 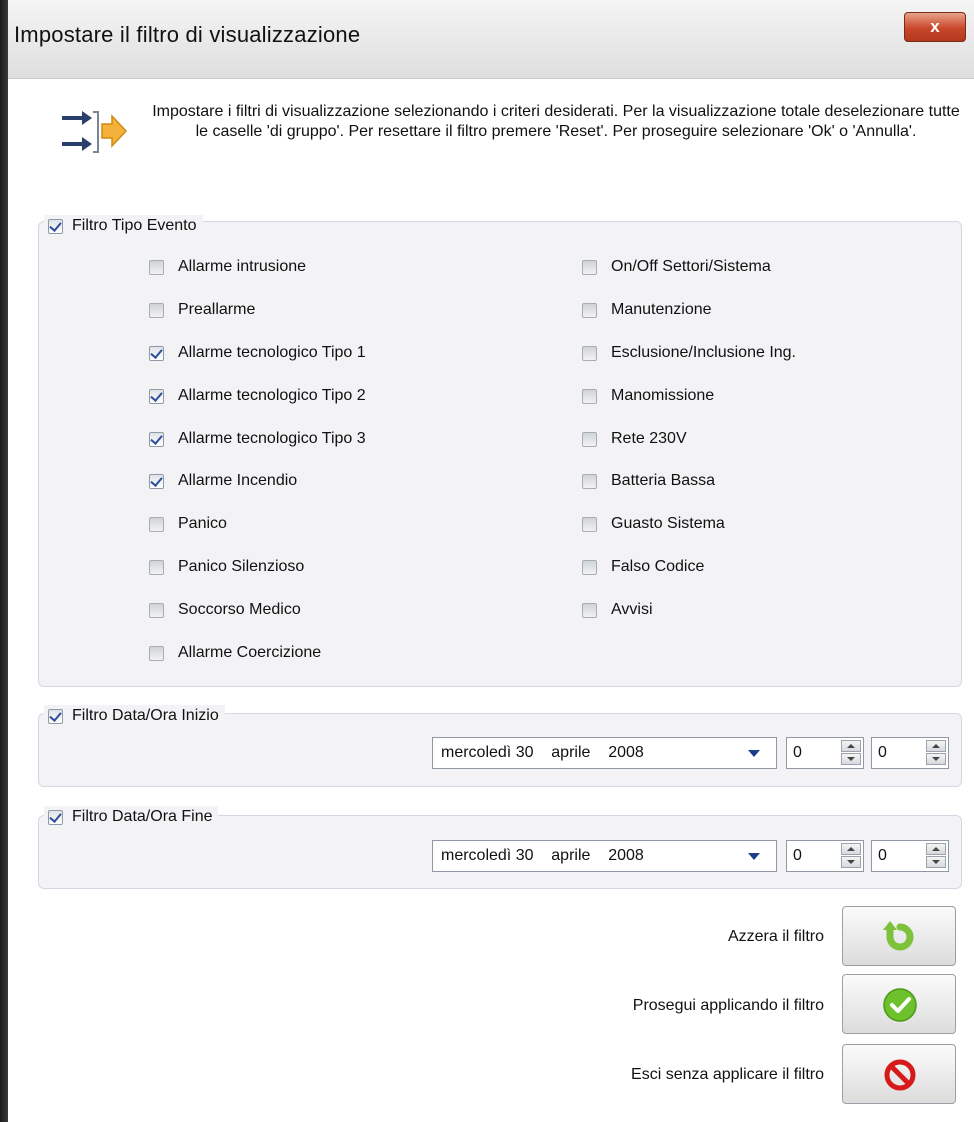 What do you see at coordinates (238, 480) in the screenshot?
I see `option-label: Allarme Incendio` at bounding box center [238, 480].